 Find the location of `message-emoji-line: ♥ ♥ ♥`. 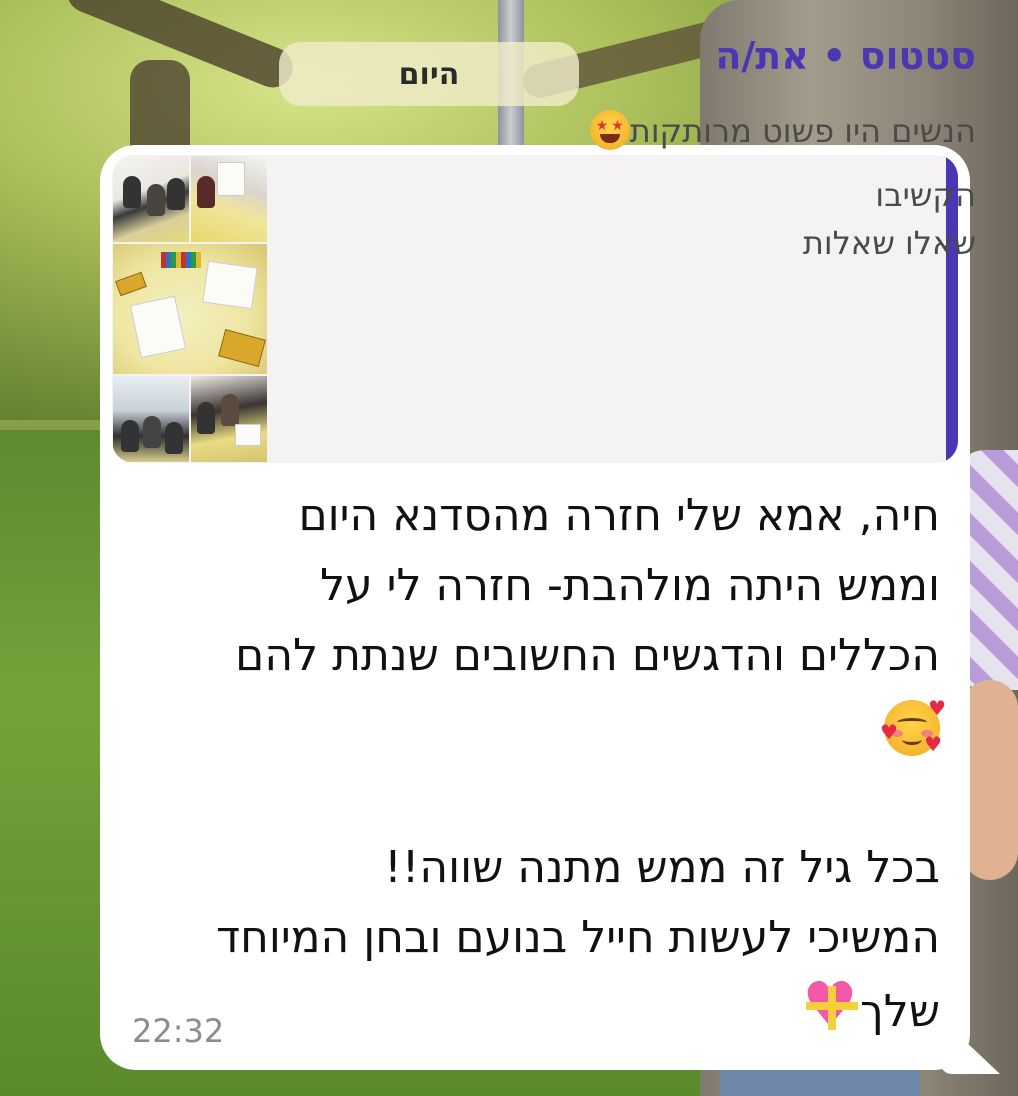

message-emoji-line: ♥ ♥ ♥ is located at coordinates (913, 726).